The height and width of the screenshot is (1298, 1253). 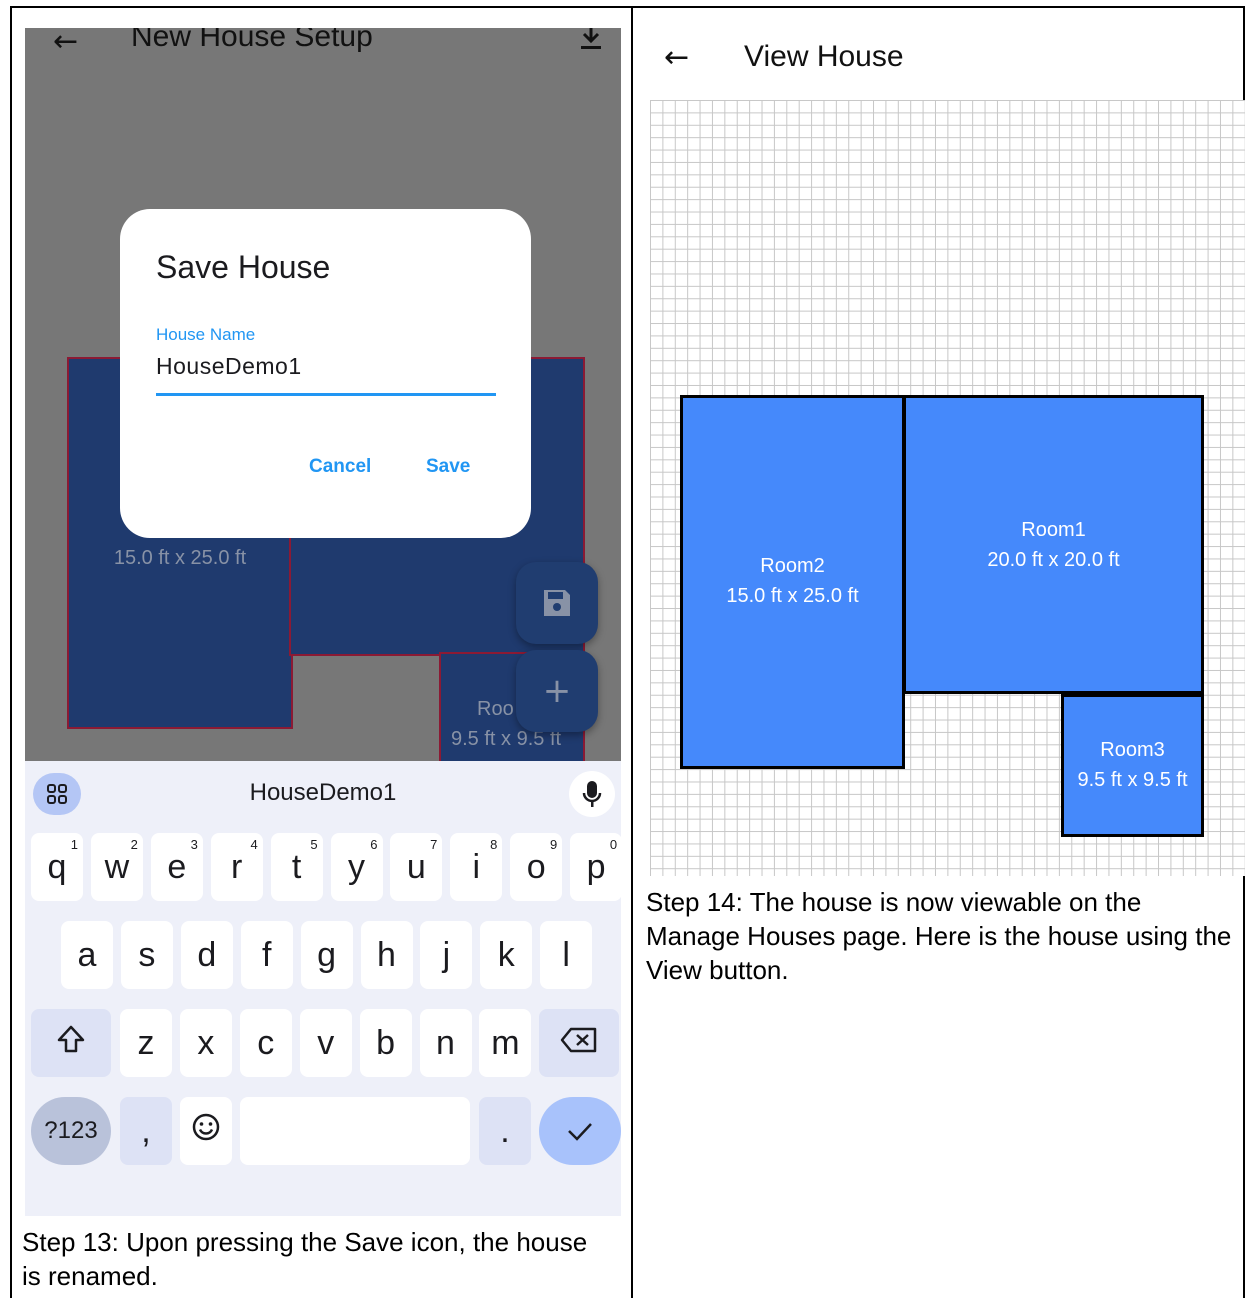 I want to click on key-label: i, so click(x=476, y=866).